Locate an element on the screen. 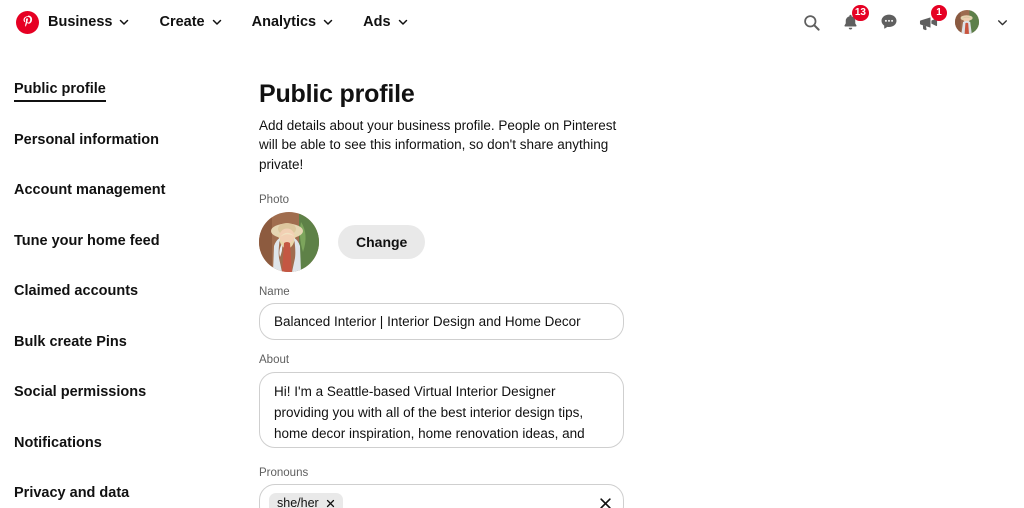 This screenshot has width=1024, height=508. pronoun-tag: she/her is located at coordinates (306, 500).